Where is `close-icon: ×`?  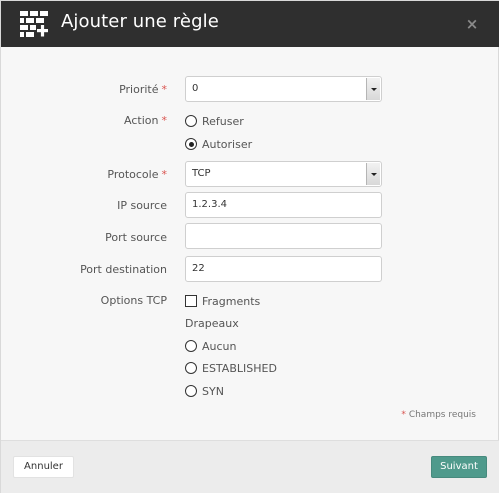 close-icon: × is located at coordinates (472, 24).